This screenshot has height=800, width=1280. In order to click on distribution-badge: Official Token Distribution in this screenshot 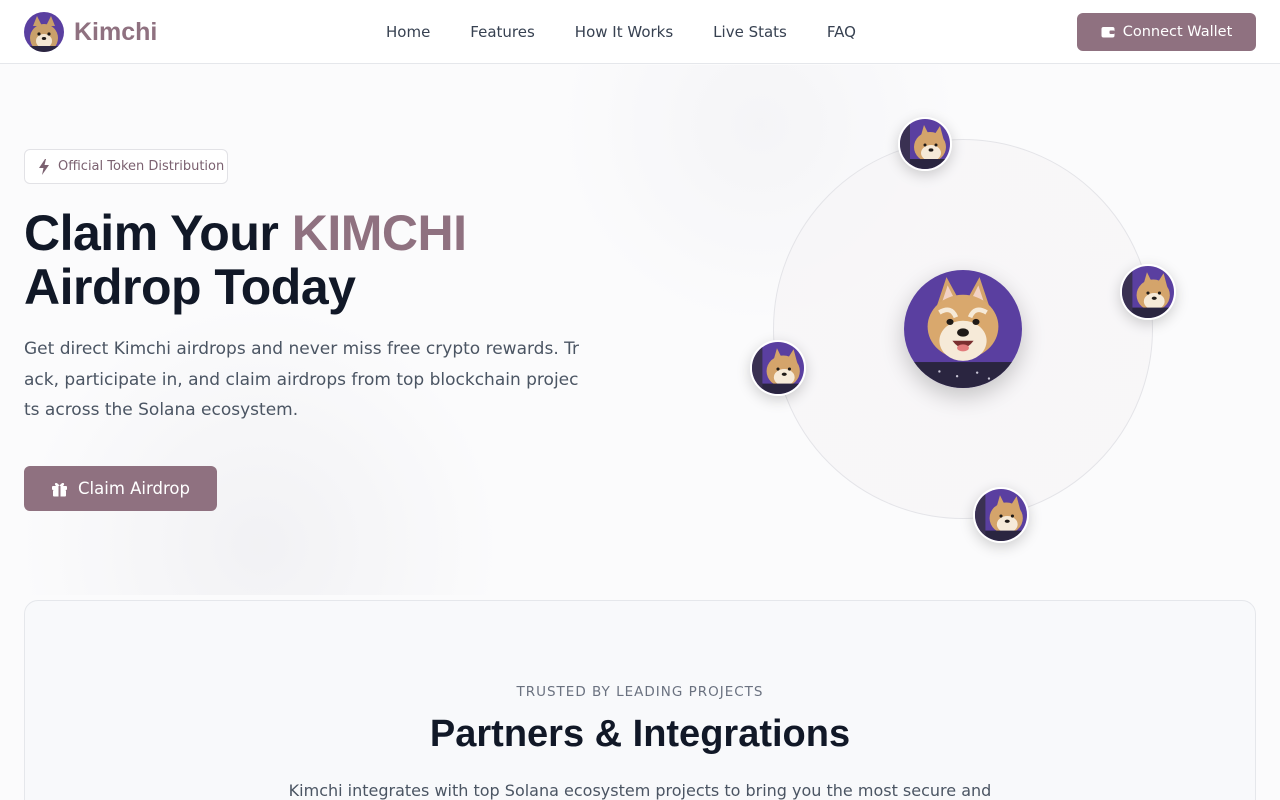, I will do `click(126, 166)`.